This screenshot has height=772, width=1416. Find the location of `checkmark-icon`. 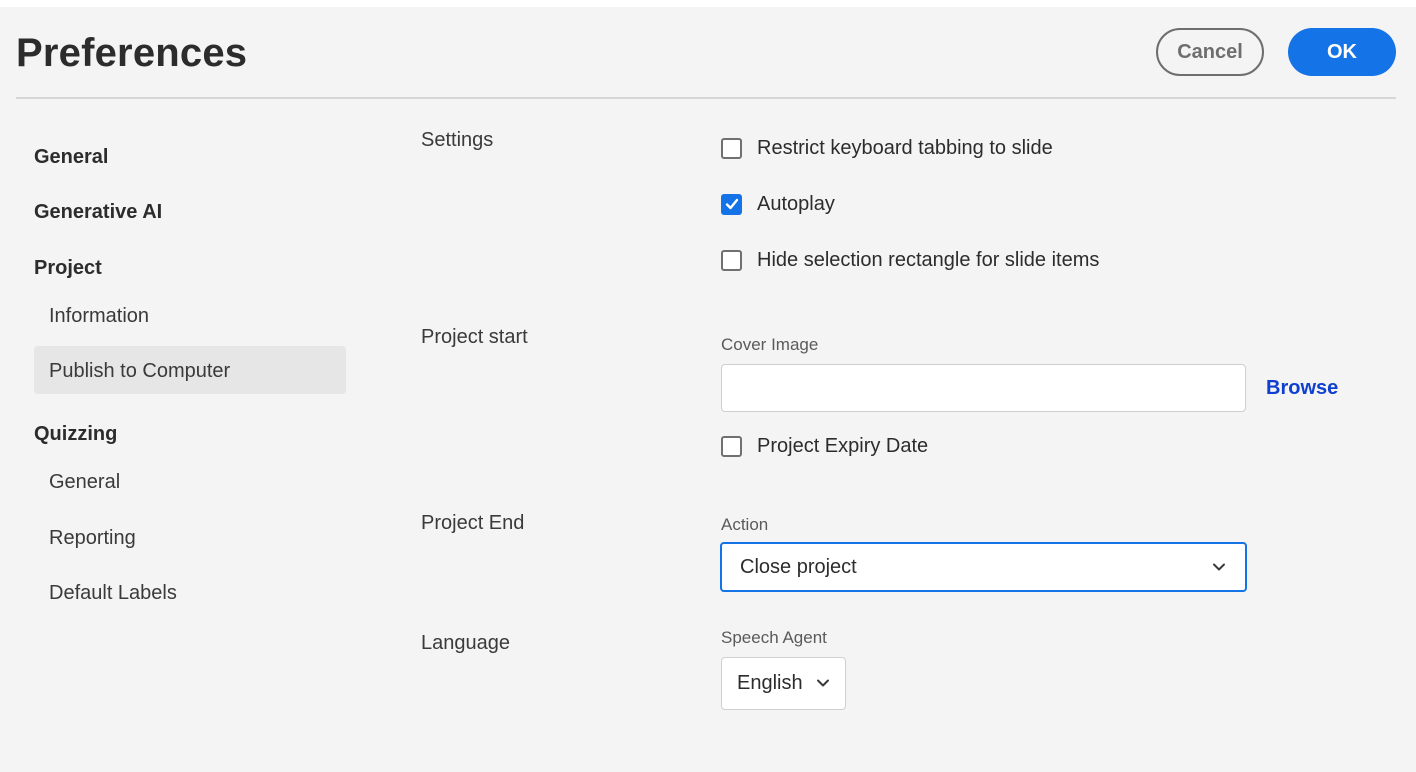

checkmark-icon is located at coordinates (731, 204).